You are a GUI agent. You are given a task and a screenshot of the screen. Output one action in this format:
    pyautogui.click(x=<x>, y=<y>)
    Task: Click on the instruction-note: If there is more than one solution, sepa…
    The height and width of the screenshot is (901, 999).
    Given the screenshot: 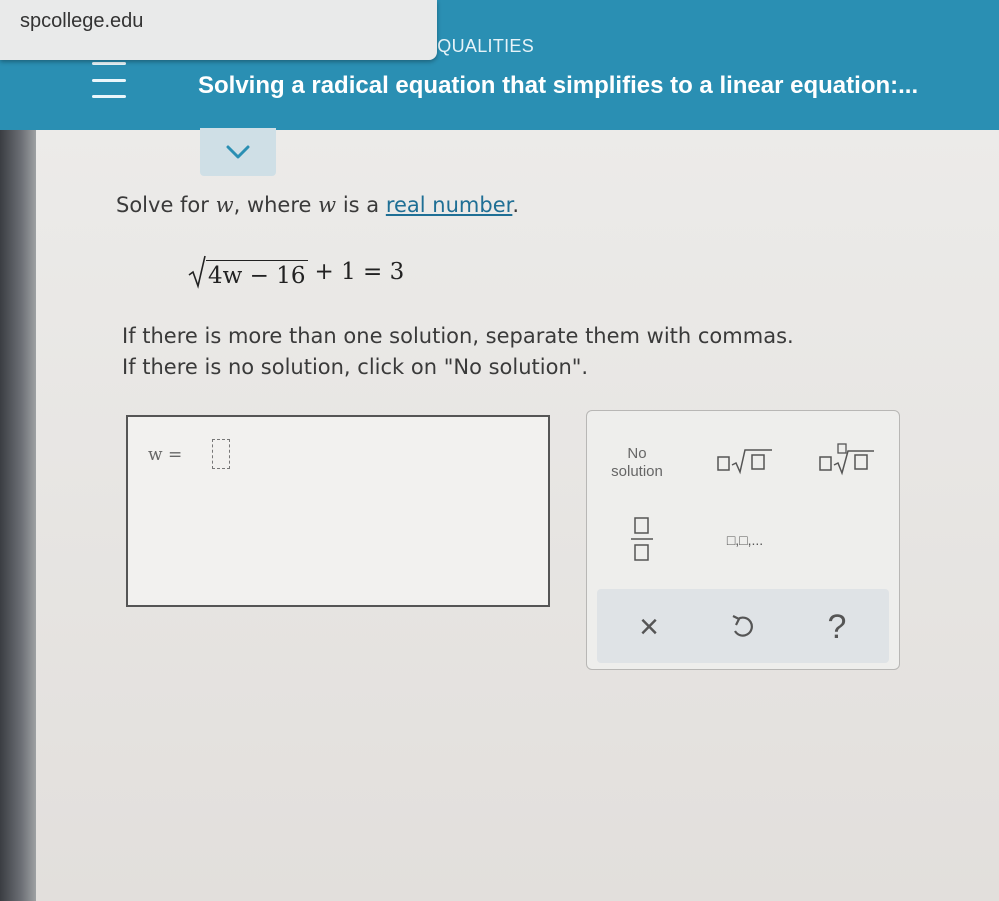 What is the action you would take?
    pyautogui.click(x=458, y=352)
    